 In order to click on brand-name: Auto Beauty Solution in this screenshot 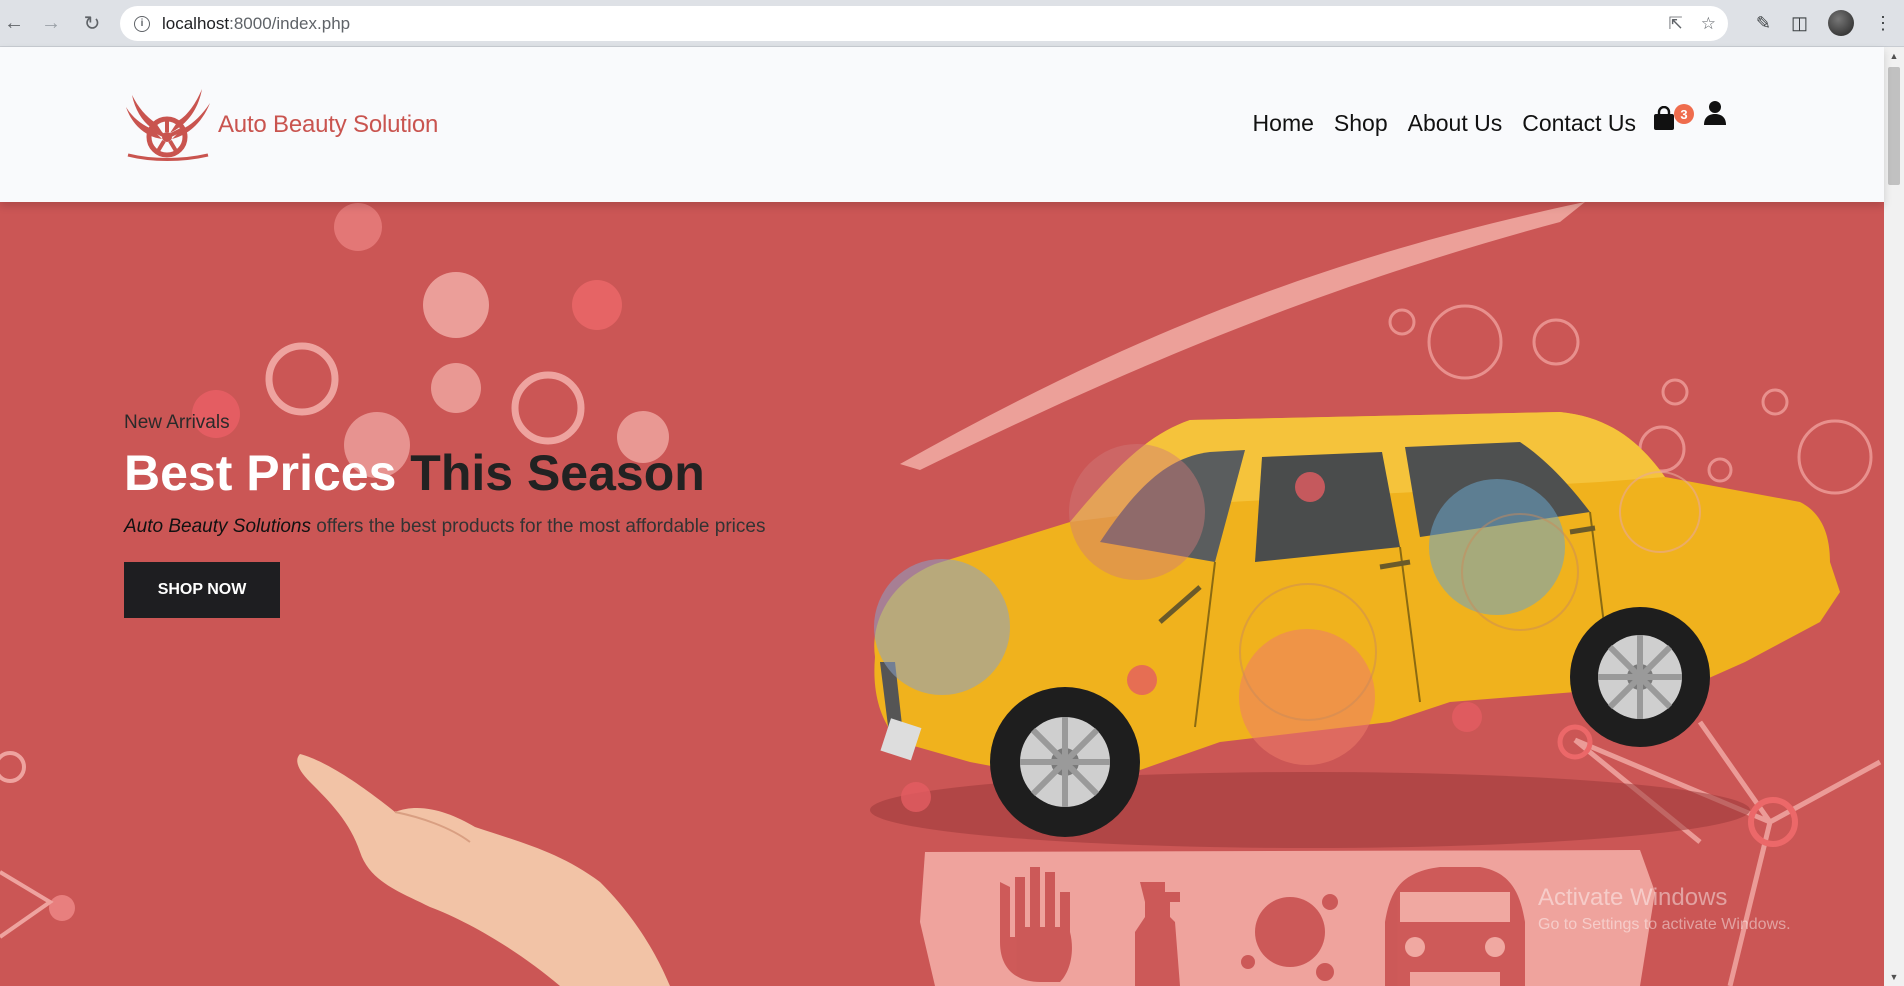, I will do `click(328, 124)`.